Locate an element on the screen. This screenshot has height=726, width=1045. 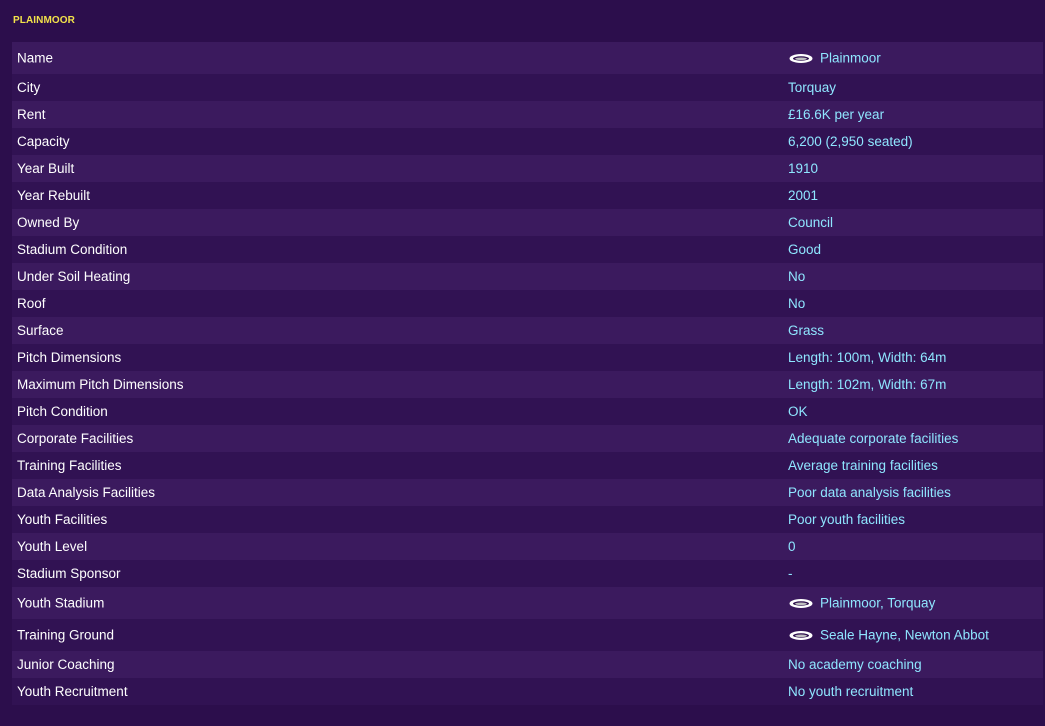
row-label: Youth Facilities is located at coordinates (62, 519).